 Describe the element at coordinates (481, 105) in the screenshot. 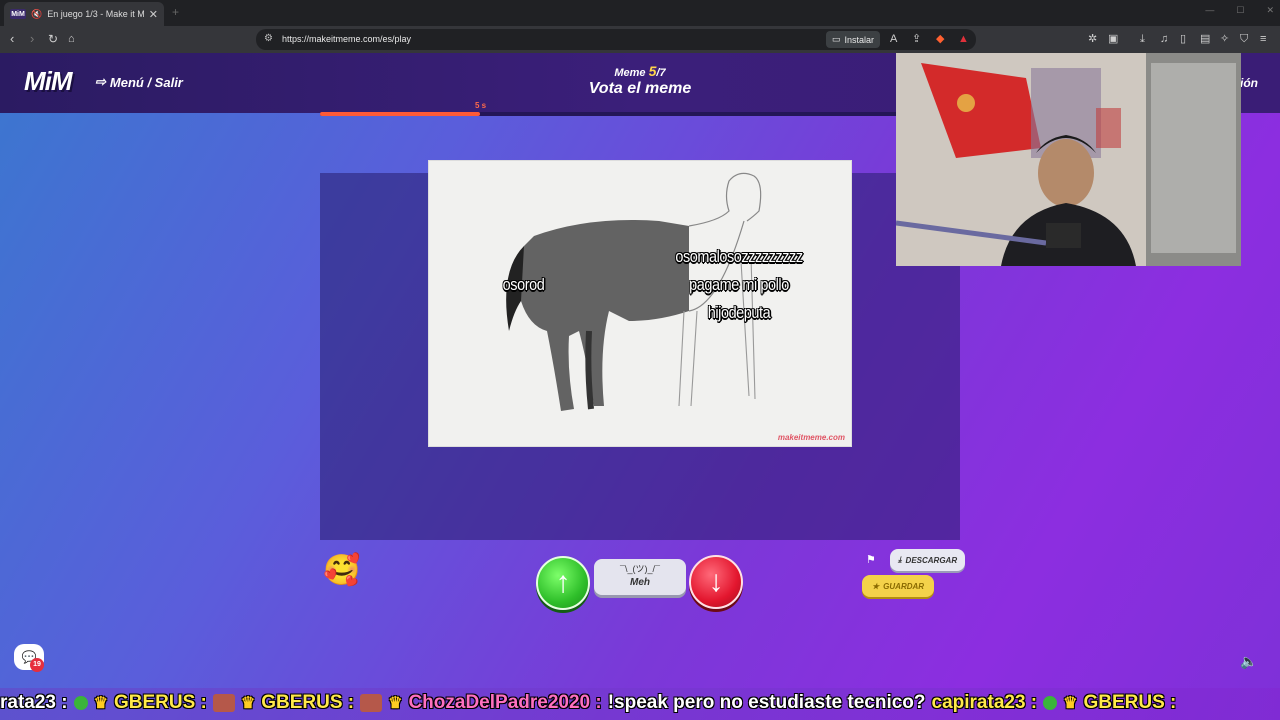

I see `timer-label: 5 s` at that location.